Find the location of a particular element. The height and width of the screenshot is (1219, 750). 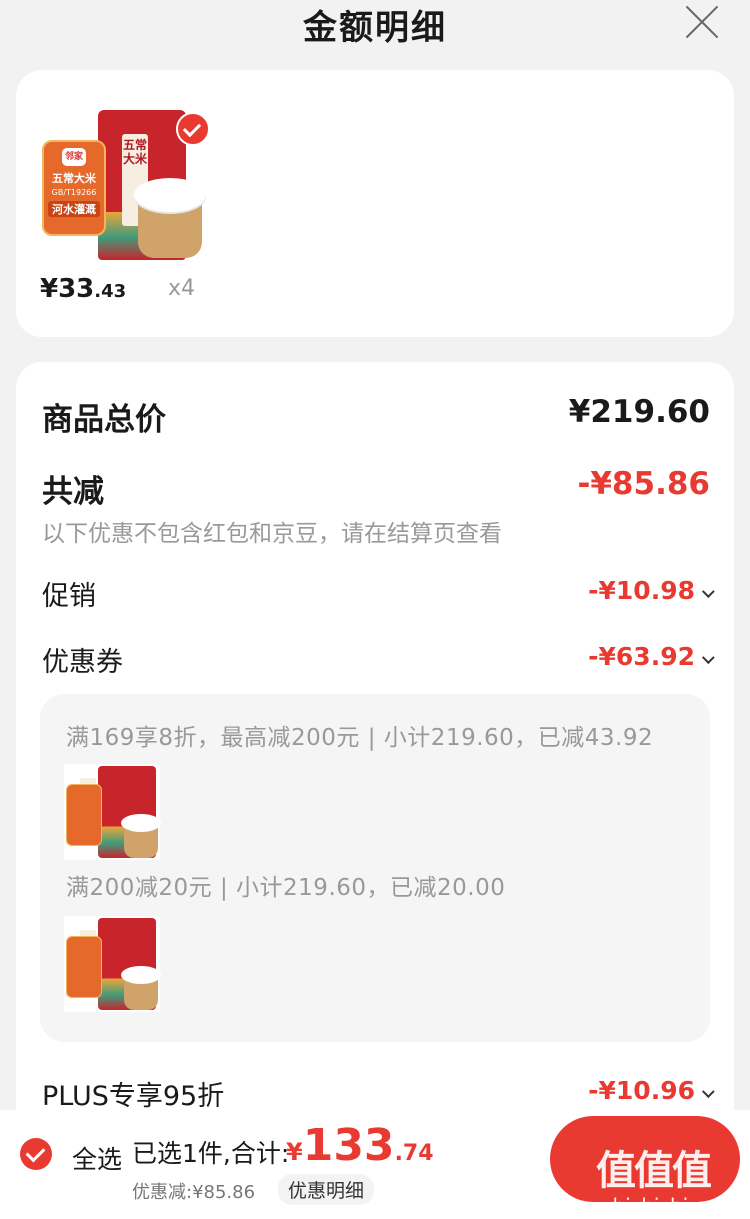

reduce-value: -¥85.86 is located at coordinates (644, 484).